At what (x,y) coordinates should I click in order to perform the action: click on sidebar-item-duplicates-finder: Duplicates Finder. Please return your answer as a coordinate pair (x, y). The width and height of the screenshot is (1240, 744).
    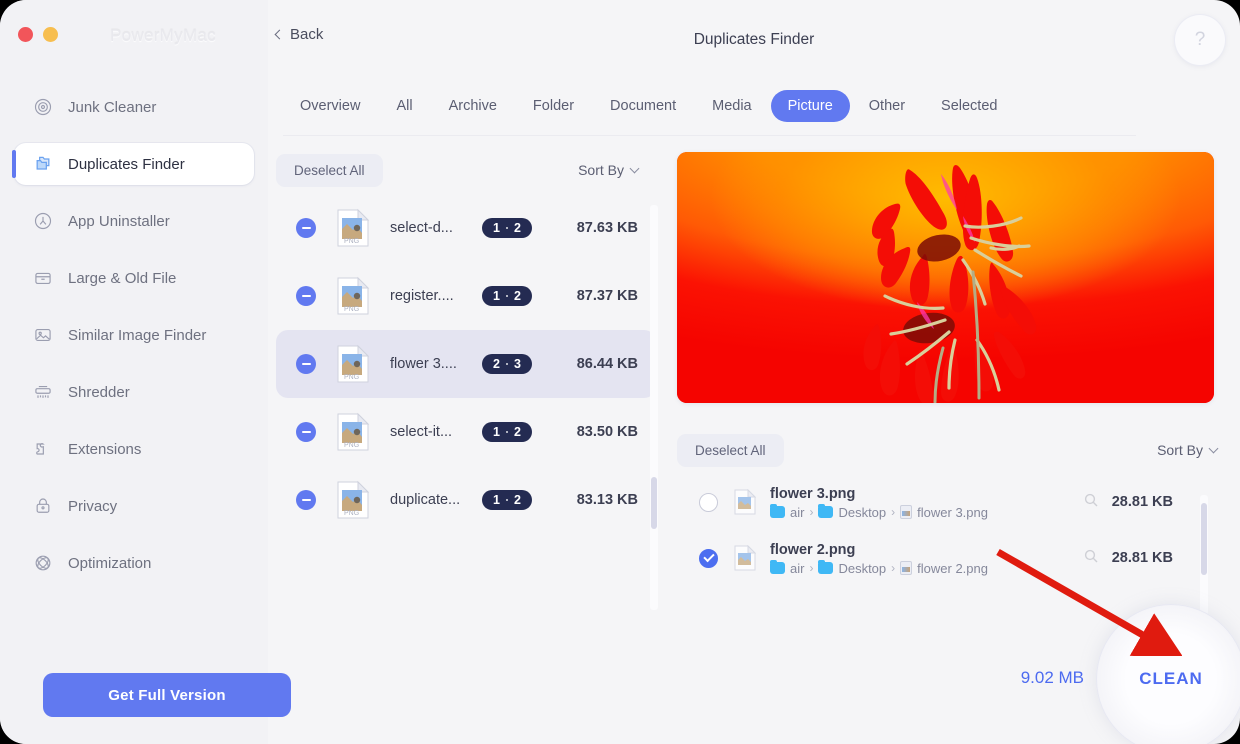
    Looking at the image, I should click on (133, 164).